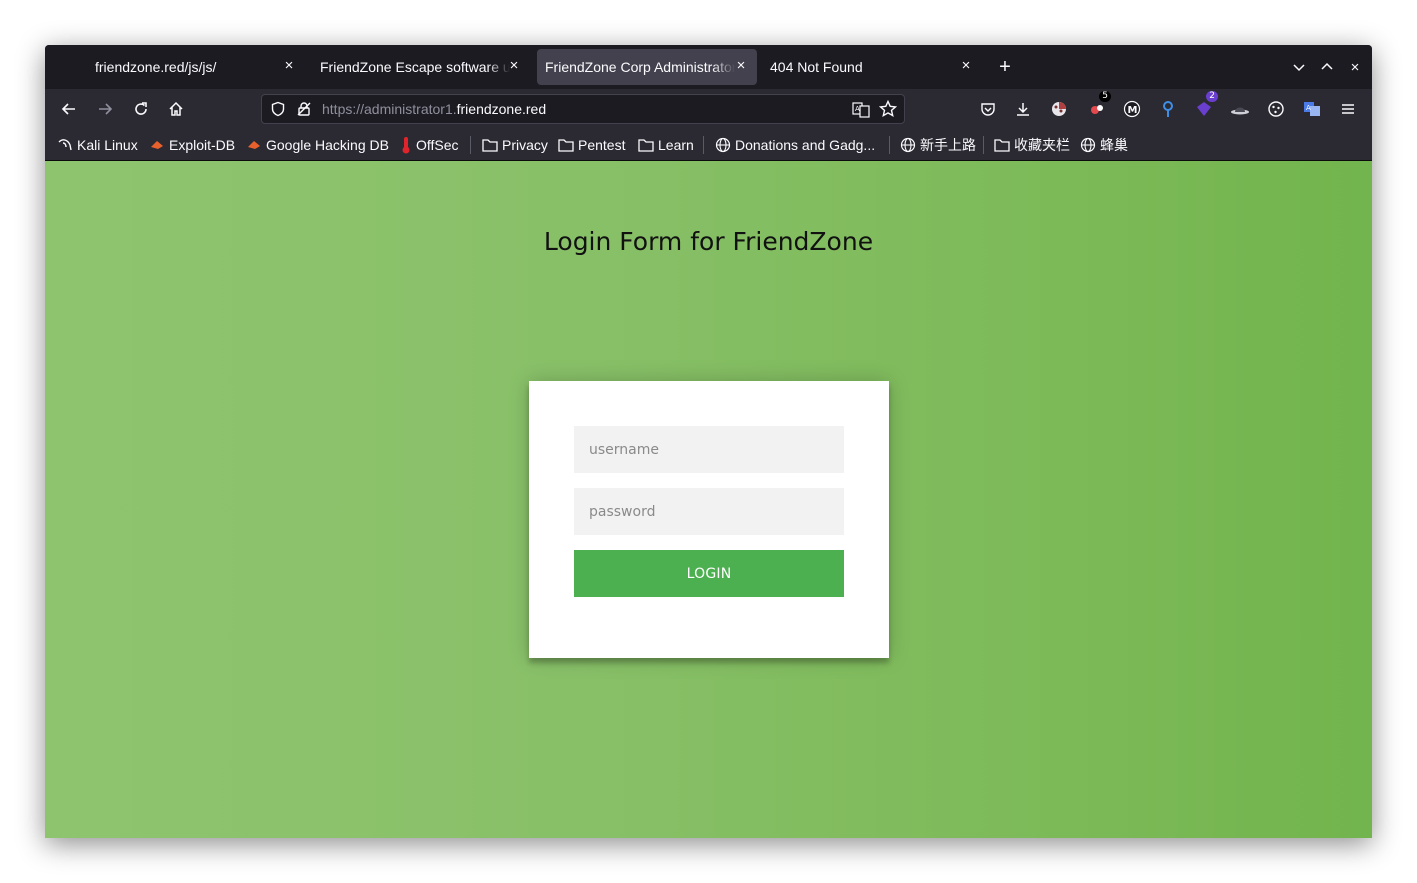 The width and height of the screenshot is (1417, 883). Describe the element at coordinates (1348, 109) in the screenshot. I see `menu-icon` at that location.